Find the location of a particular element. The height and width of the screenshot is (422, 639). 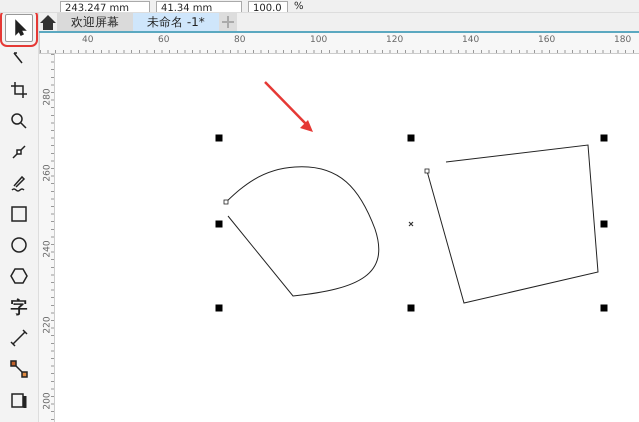

ruler-label: 100 is located at coordinates (319, 40).